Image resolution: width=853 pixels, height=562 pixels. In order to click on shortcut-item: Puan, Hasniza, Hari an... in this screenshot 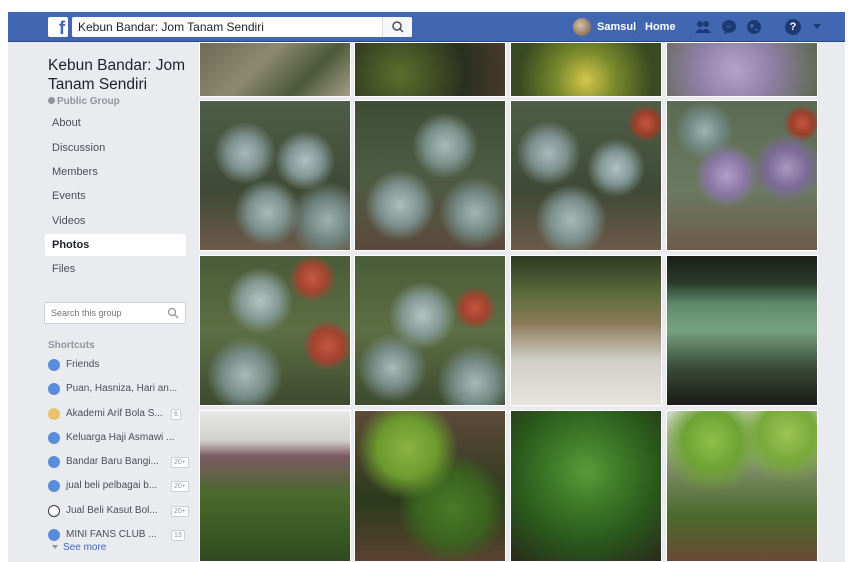, I will do `click(119, 389)`.